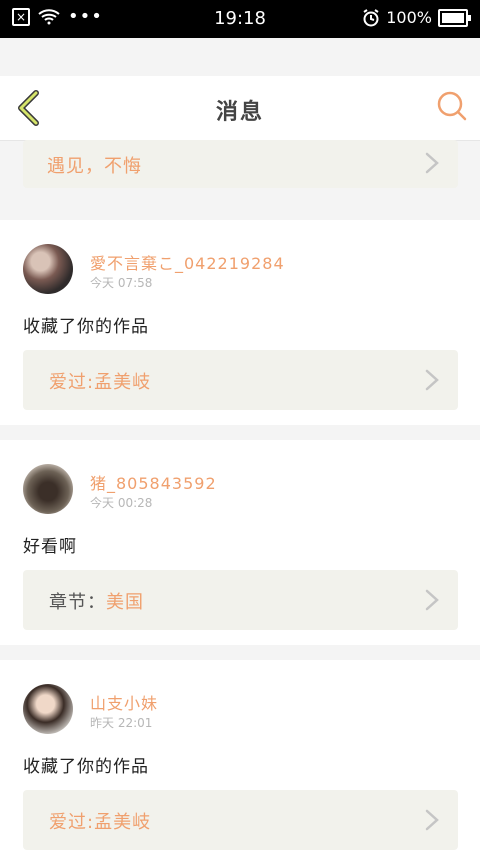  What do you see at coordinates (454, 17) in the screenshot?
I see `battery-icon` at bounding box center [454, 17].